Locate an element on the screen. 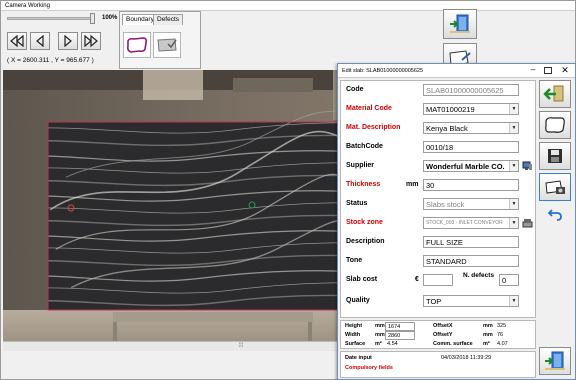 The height and width of the screenshot is (380, 576). stock-zone-icon is located at coordinates (527, 222).